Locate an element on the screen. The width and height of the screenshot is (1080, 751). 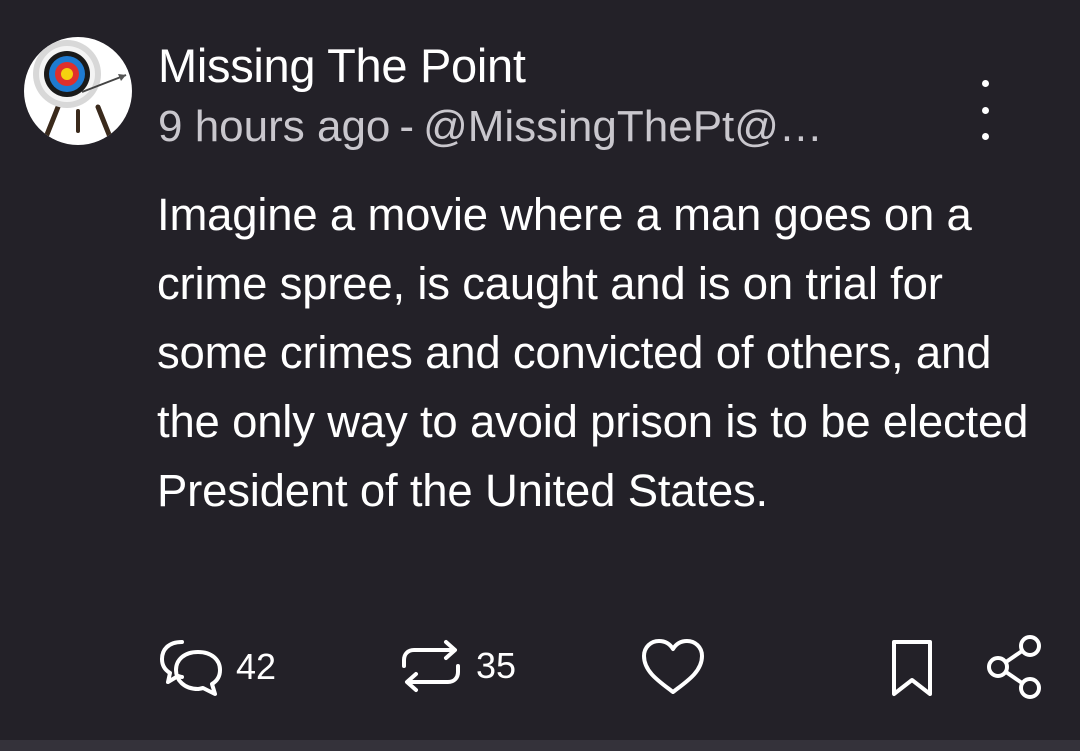
more-options-button is located at coordinates (985, 110).